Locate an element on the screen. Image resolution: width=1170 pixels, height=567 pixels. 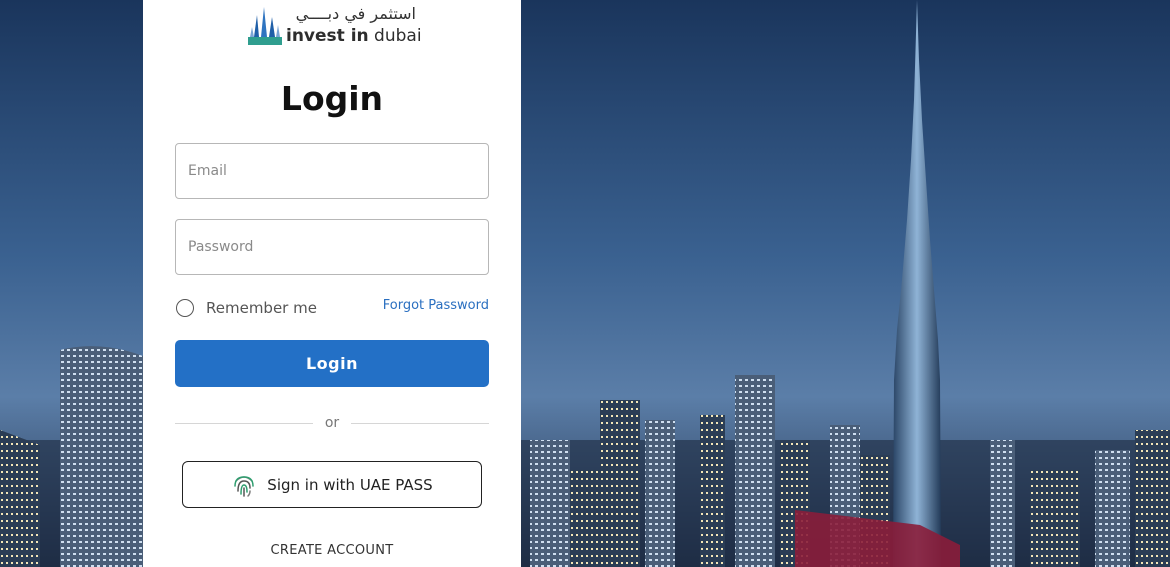
fingerprint-icon is located at coordinates (244, 486).